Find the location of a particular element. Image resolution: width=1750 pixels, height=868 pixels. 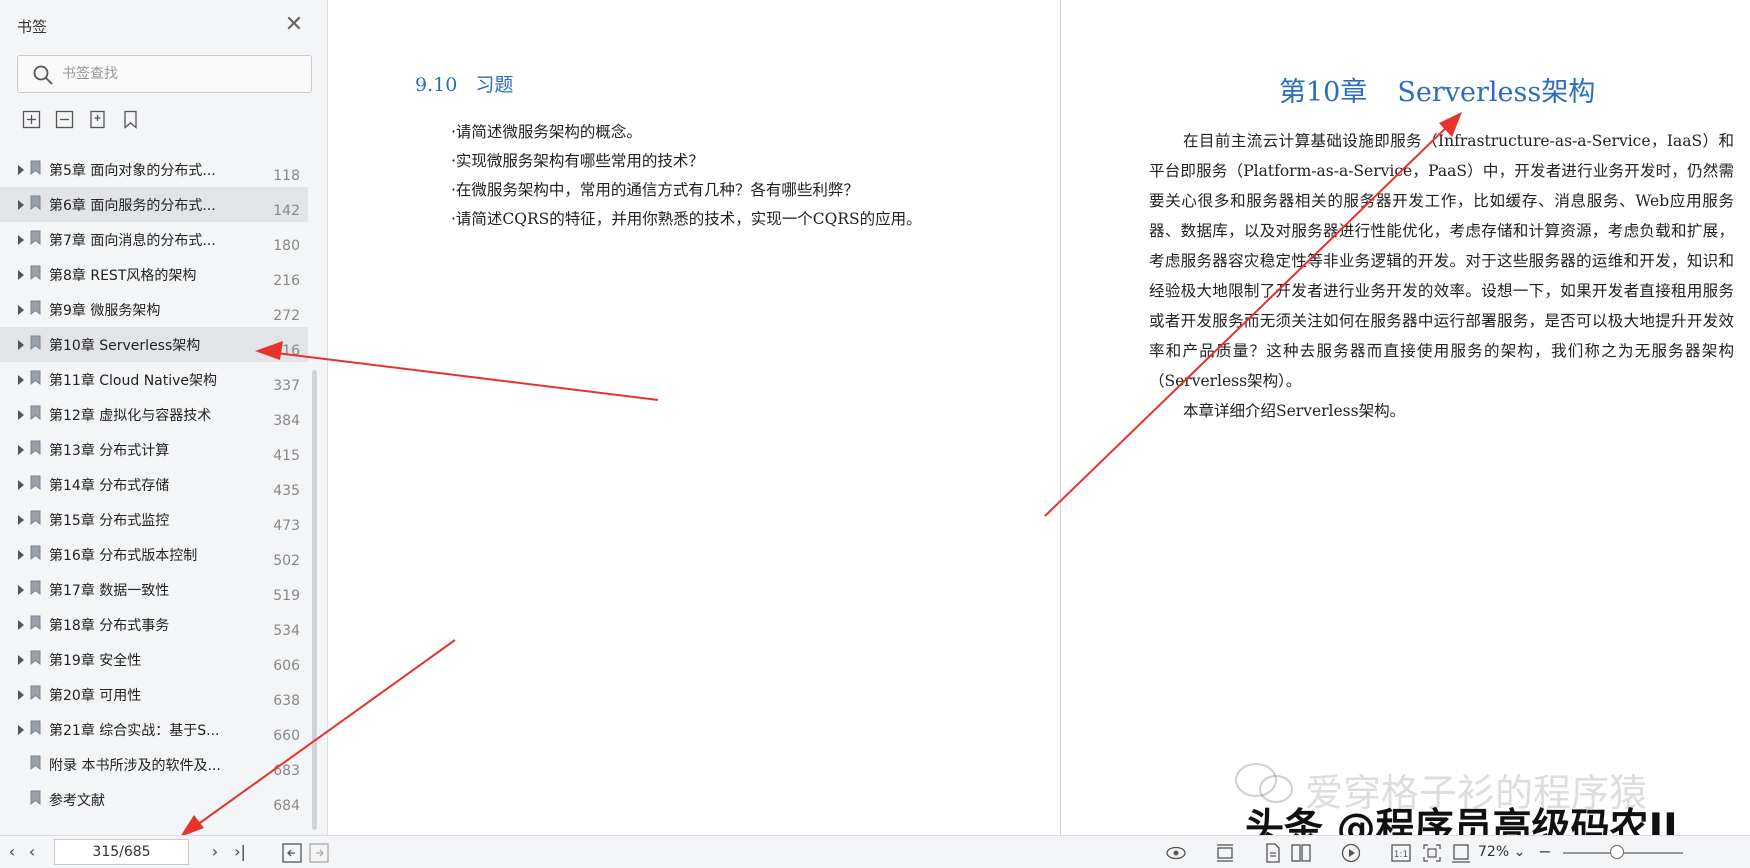

bookmark-label: 第18章 分布式事务 is located at coordinates (109, 626).